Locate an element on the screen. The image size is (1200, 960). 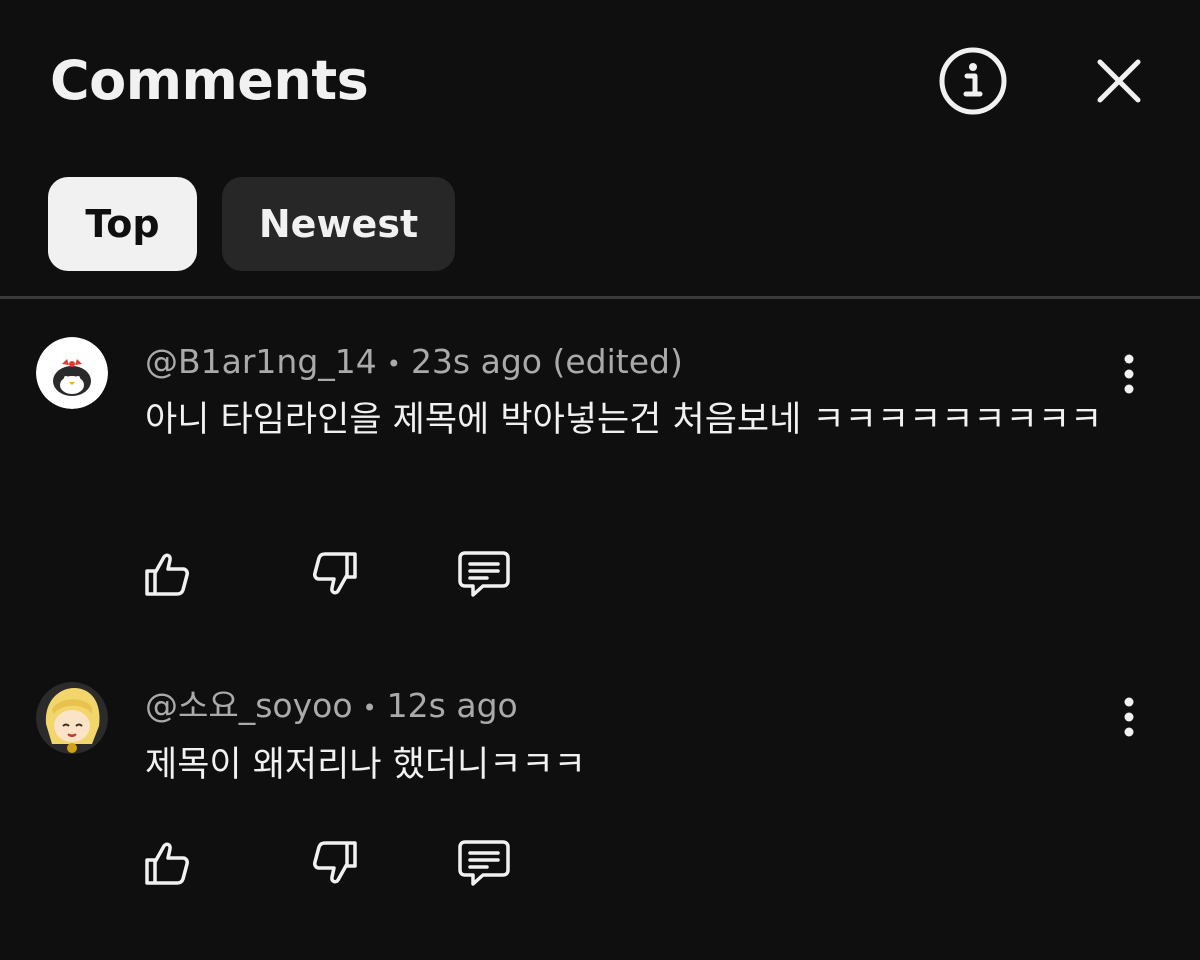
anime-character-avatar-icon is located at coordinates (72, 718).